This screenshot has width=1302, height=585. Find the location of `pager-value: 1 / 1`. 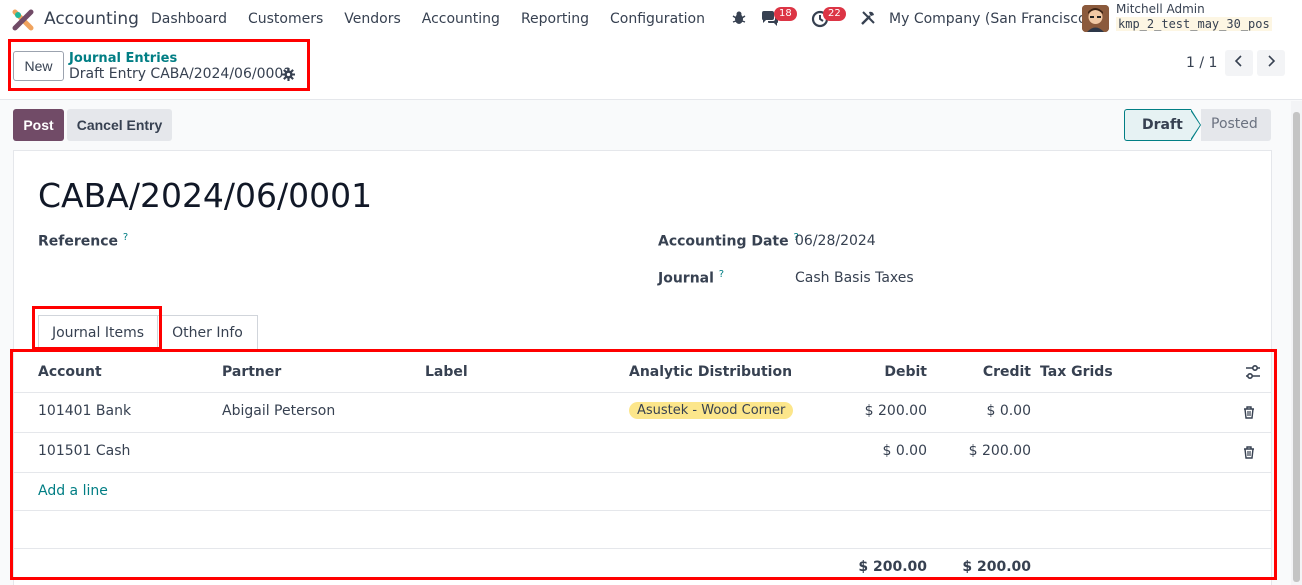

pager-value: 1 / 1 is located at coordinates (1201, 63).